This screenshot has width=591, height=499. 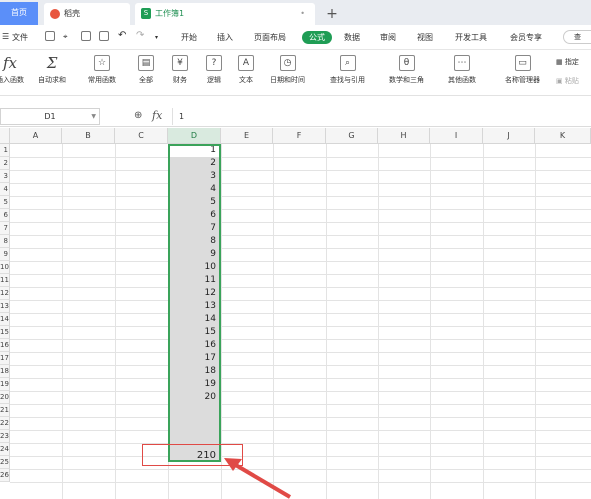 I want to click on row-header: 1, so click(x=5, y=150).